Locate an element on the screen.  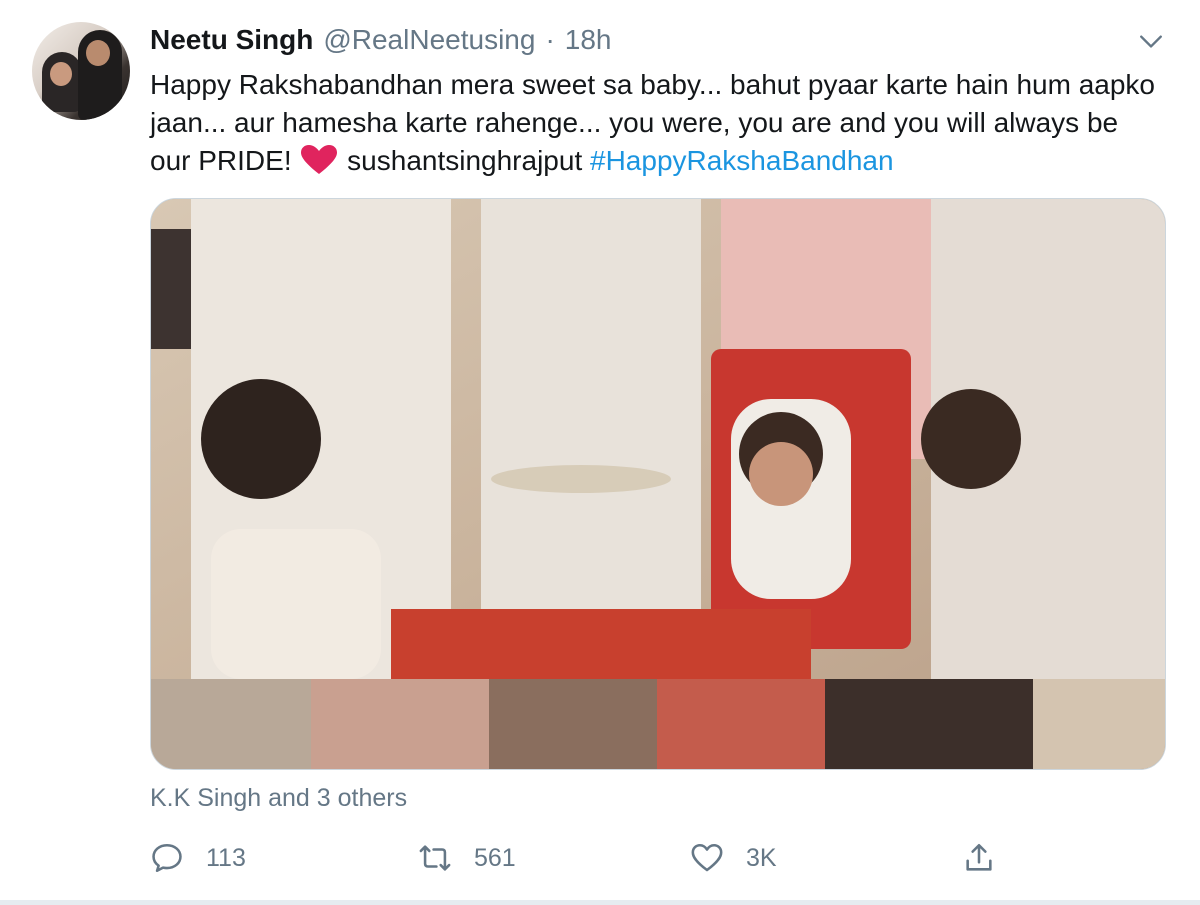
red-heart-icon is located at coordinates (319, 159).